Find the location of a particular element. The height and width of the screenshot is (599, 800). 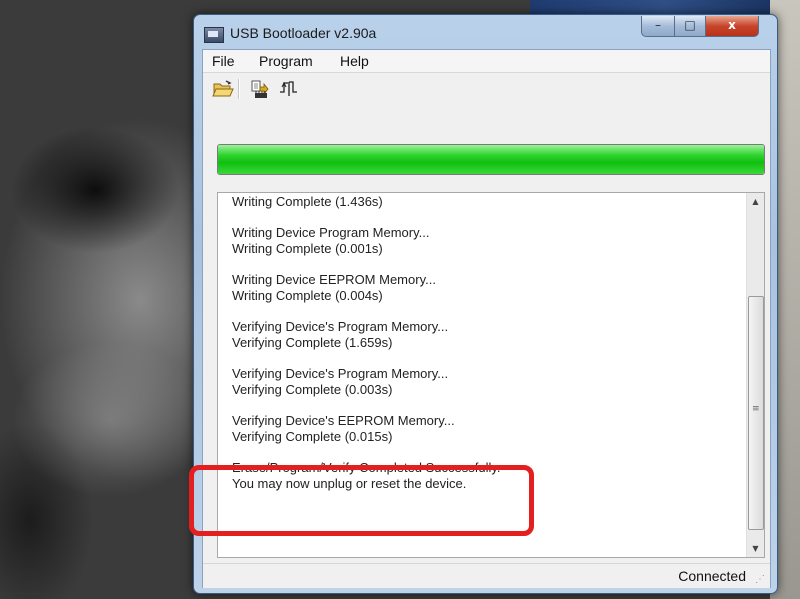

scroll-grip-icon: ≡ is located at coordinates (756, 409).